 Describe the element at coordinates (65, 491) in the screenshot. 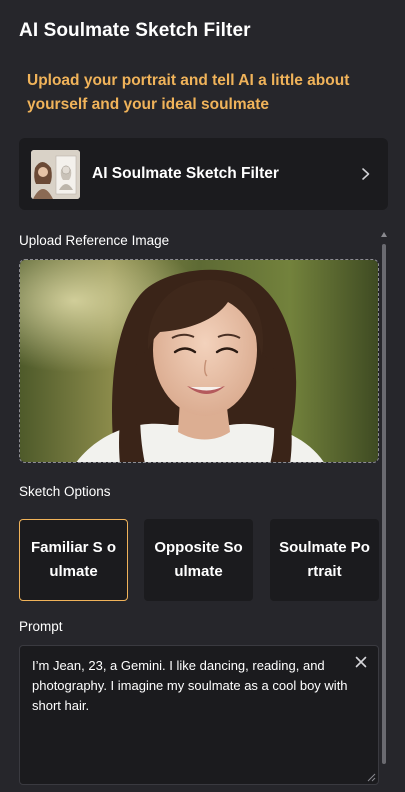

I see `sketch-options-label: Sketch Options` at that location.